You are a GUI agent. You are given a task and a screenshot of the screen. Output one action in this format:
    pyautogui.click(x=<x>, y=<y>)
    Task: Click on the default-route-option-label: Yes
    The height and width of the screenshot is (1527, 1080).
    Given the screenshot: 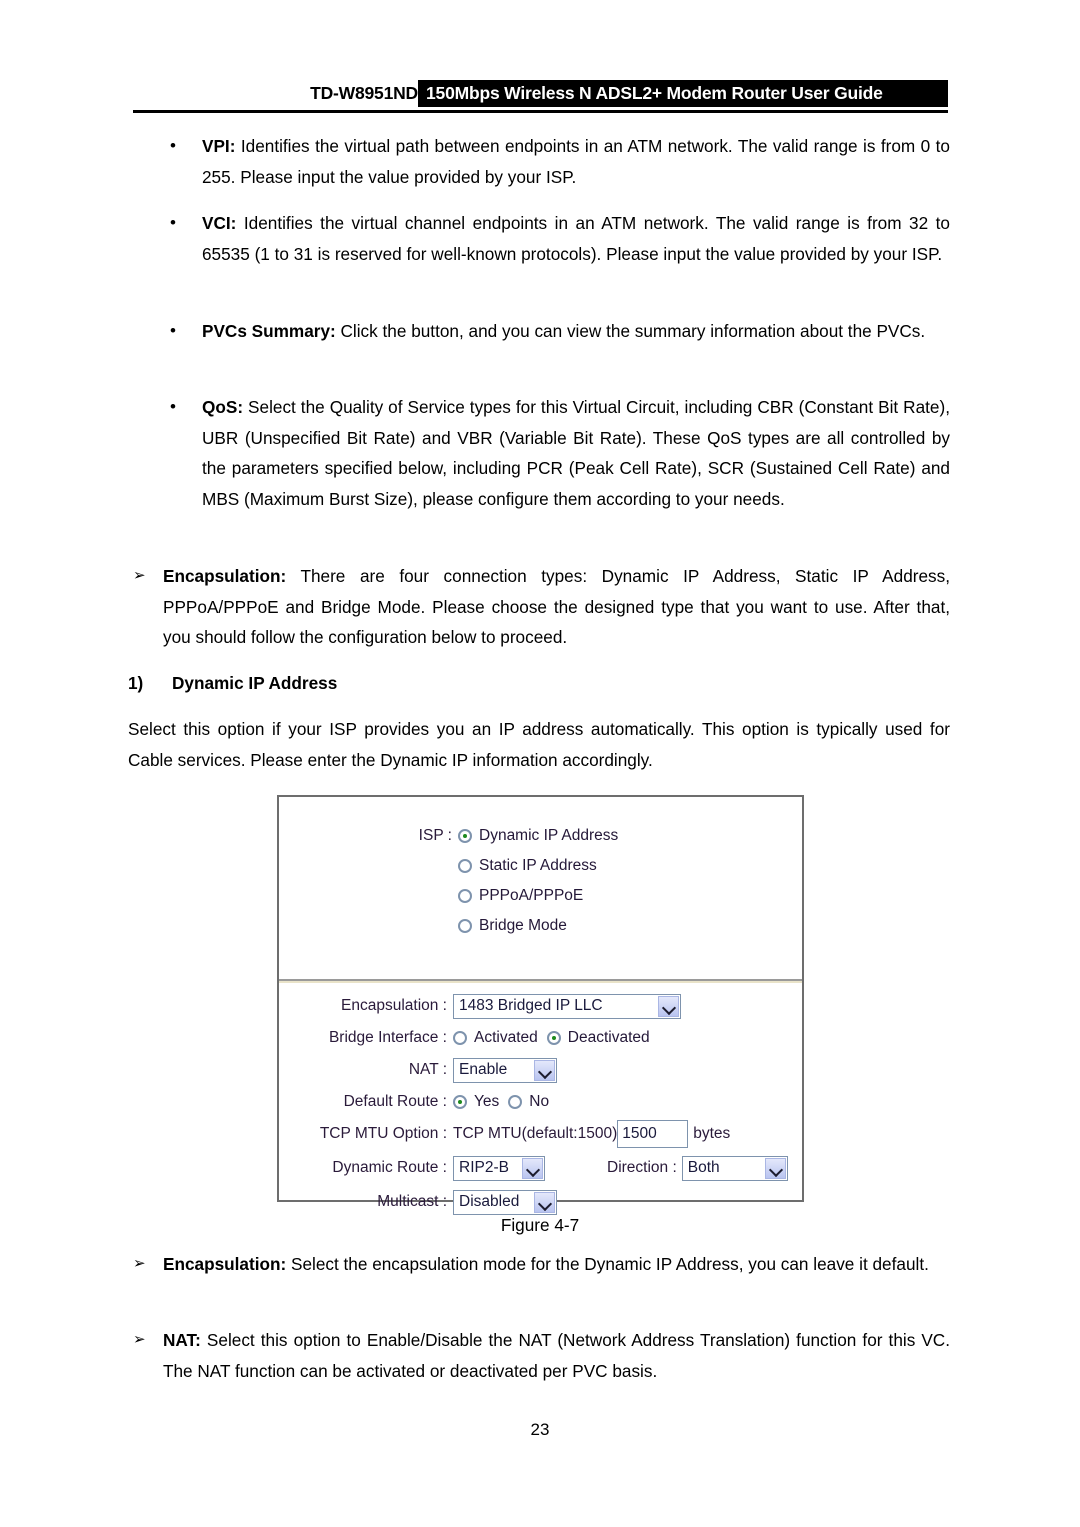 What is the action you would take?
    pyautogui.click(x=487, y=1101)
    